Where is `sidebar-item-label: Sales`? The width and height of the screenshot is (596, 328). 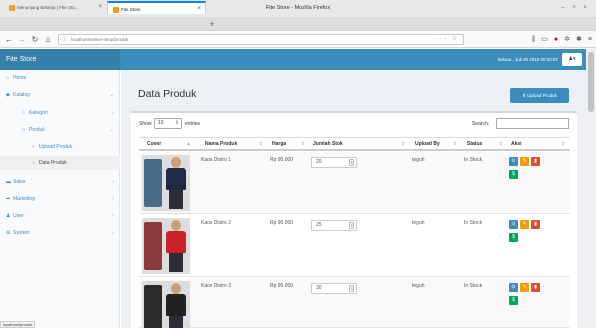
sidebar-item-label: Sales is located at coordinates (19, 182).